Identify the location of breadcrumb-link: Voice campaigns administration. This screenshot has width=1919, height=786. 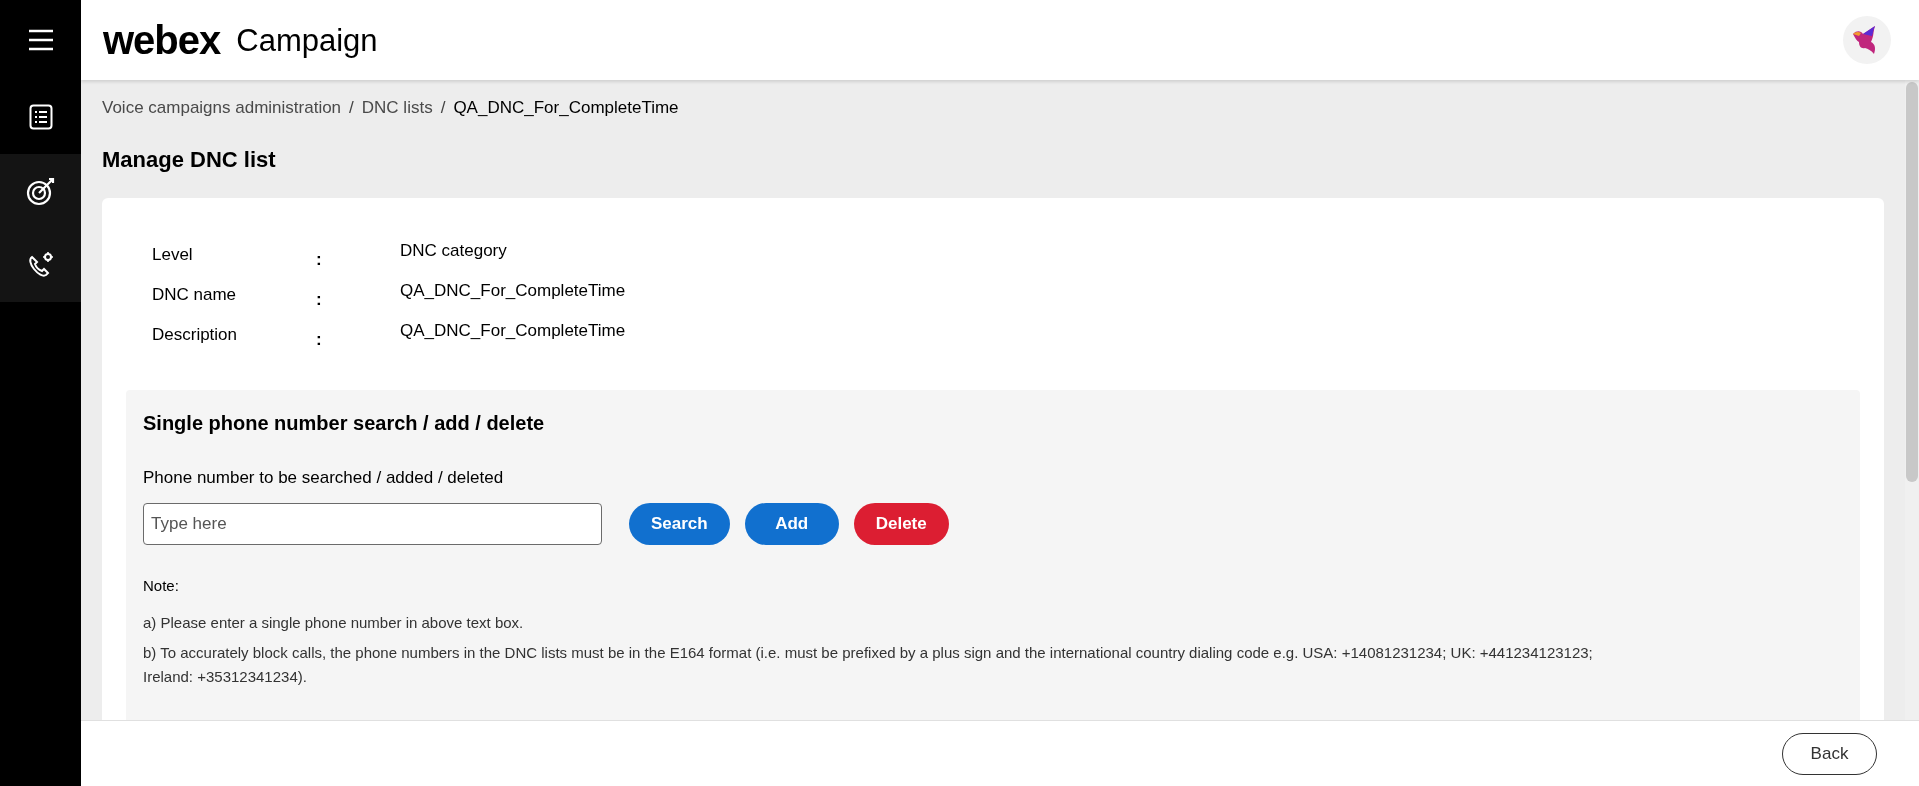
(222, 108).